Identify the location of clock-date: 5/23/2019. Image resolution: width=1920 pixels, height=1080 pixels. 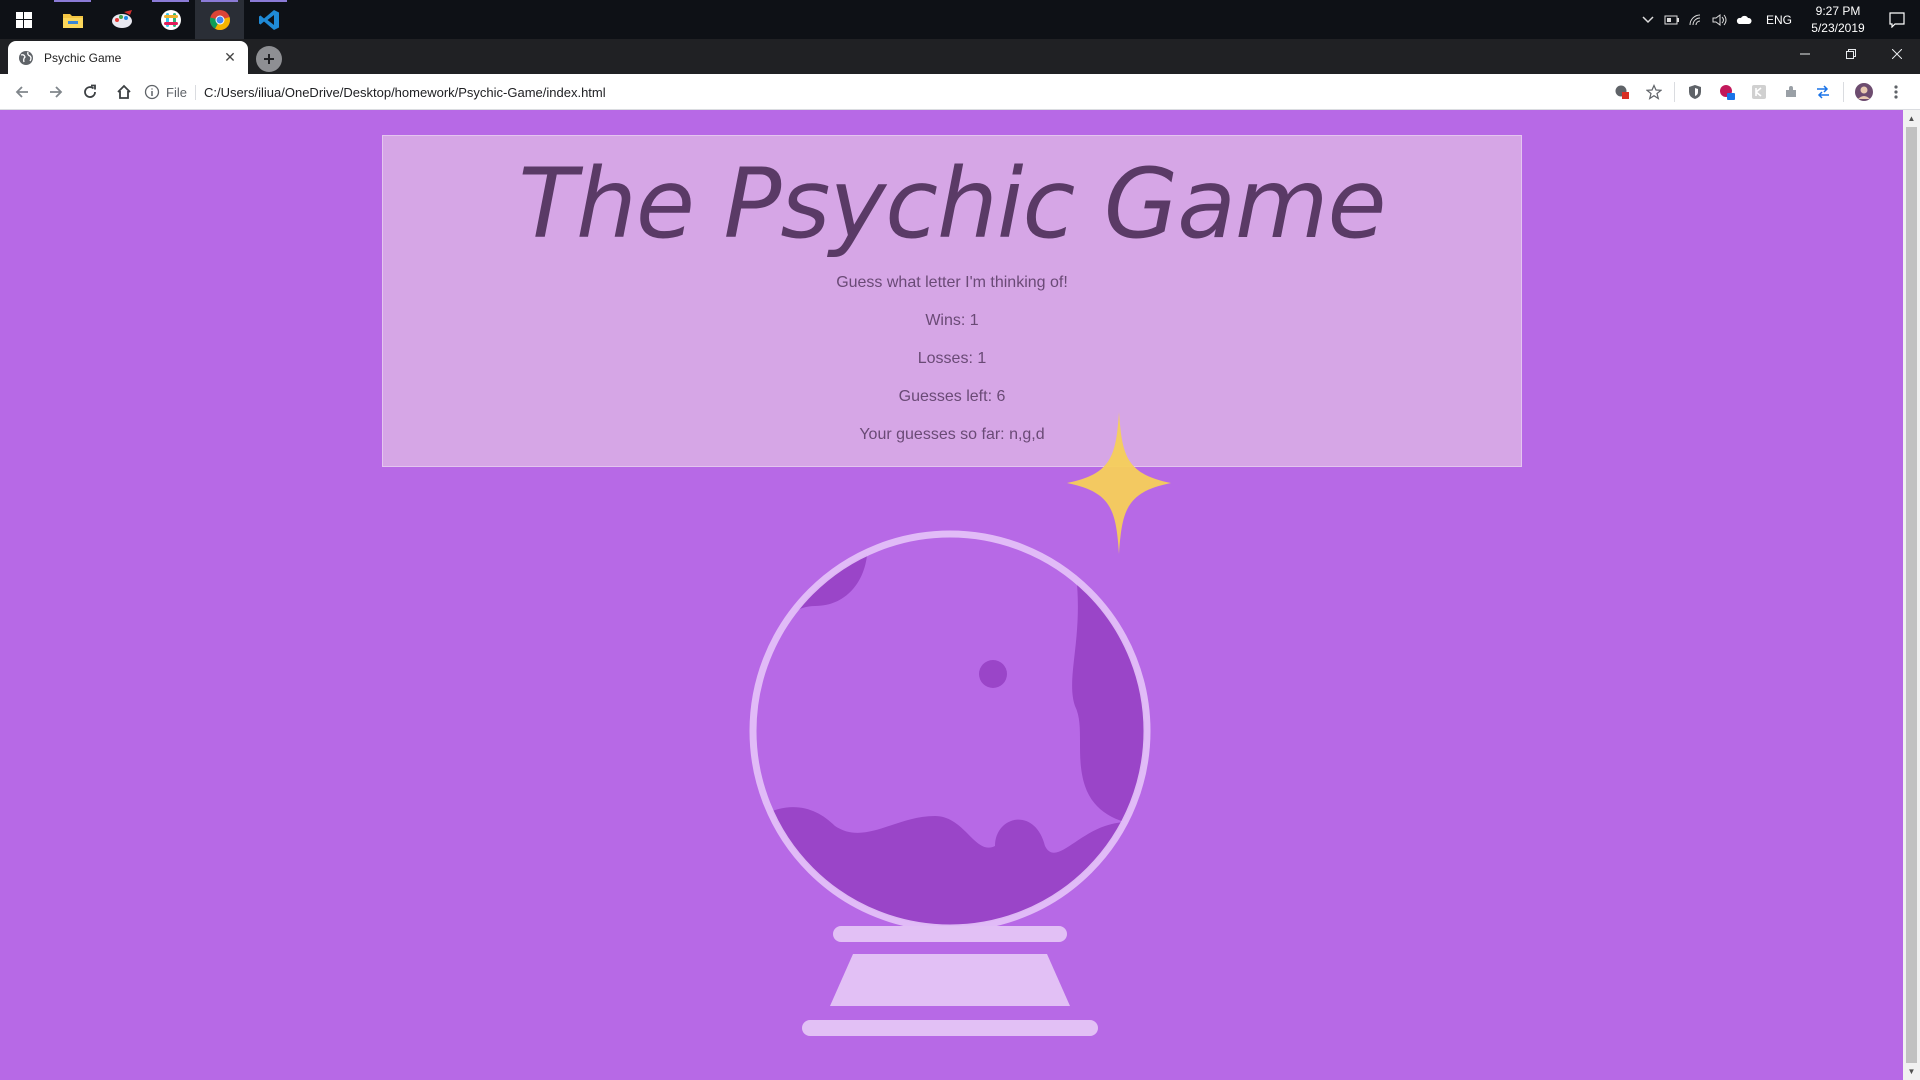
(1838, 27).